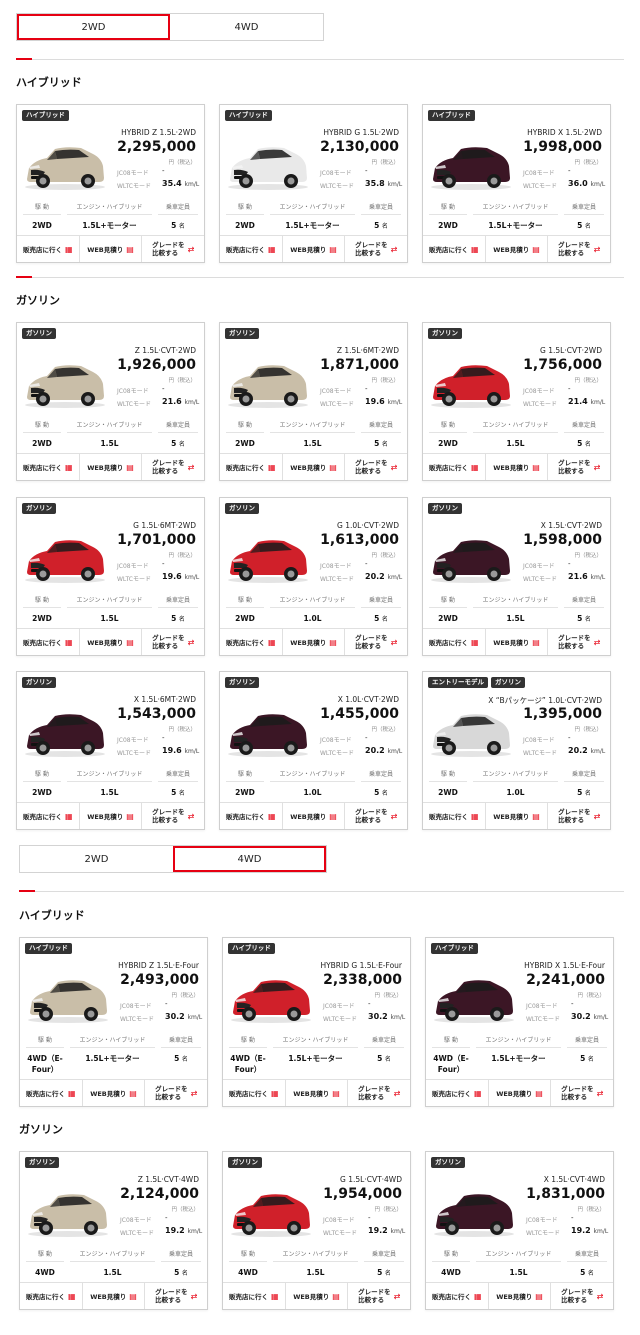 The image size is (640, 1335). What do you see at coordinates (181, 1272) in the screenshot?
I see `seats-value: 5 名` at bounding box center [181, 1272].